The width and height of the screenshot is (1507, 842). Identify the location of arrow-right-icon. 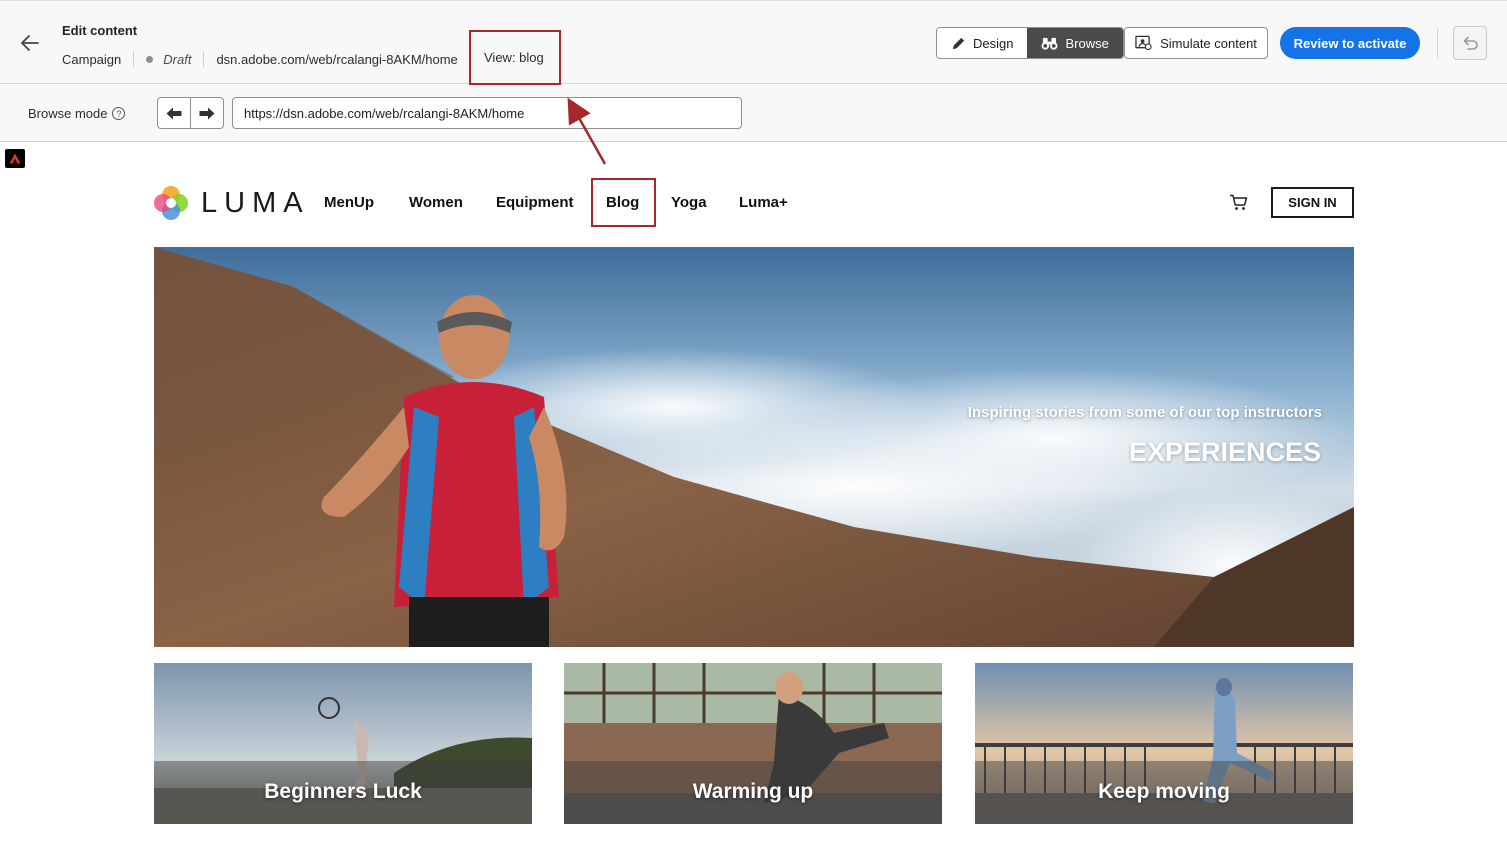
(207, 113).